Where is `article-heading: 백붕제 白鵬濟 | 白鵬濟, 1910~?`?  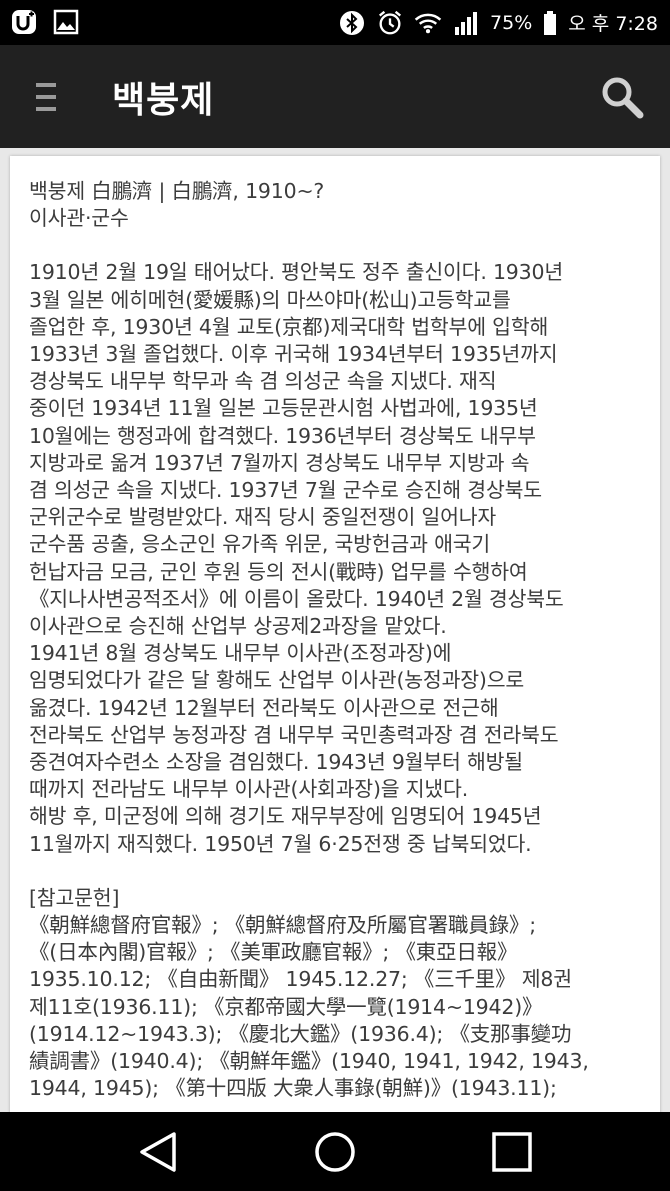
article-heading: 백붕제 白鵬濟 | 白鵬濟, 1910~? is located at coordinates (177, 191).